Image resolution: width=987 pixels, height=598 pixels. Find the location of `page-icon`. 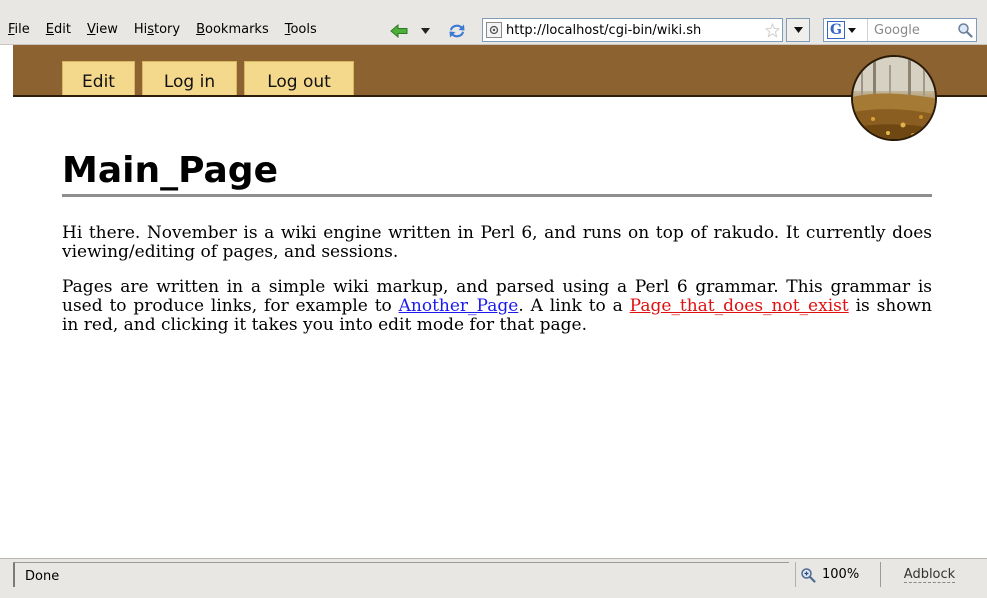

page-icon is located at coordinates (494, 30).